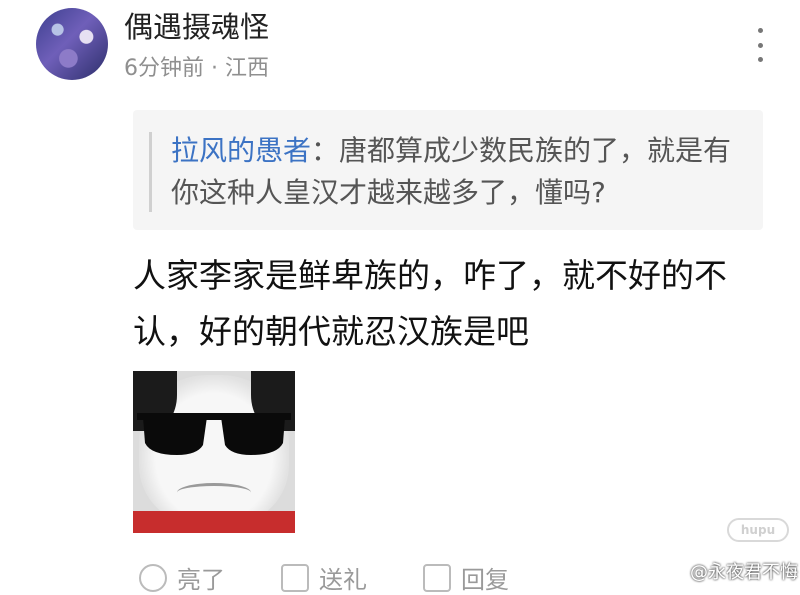 The width and height of the screenshot is (800, 595). Describe the element at coordinates (72, 44) in the screenshot. I see `avatar` at that location.